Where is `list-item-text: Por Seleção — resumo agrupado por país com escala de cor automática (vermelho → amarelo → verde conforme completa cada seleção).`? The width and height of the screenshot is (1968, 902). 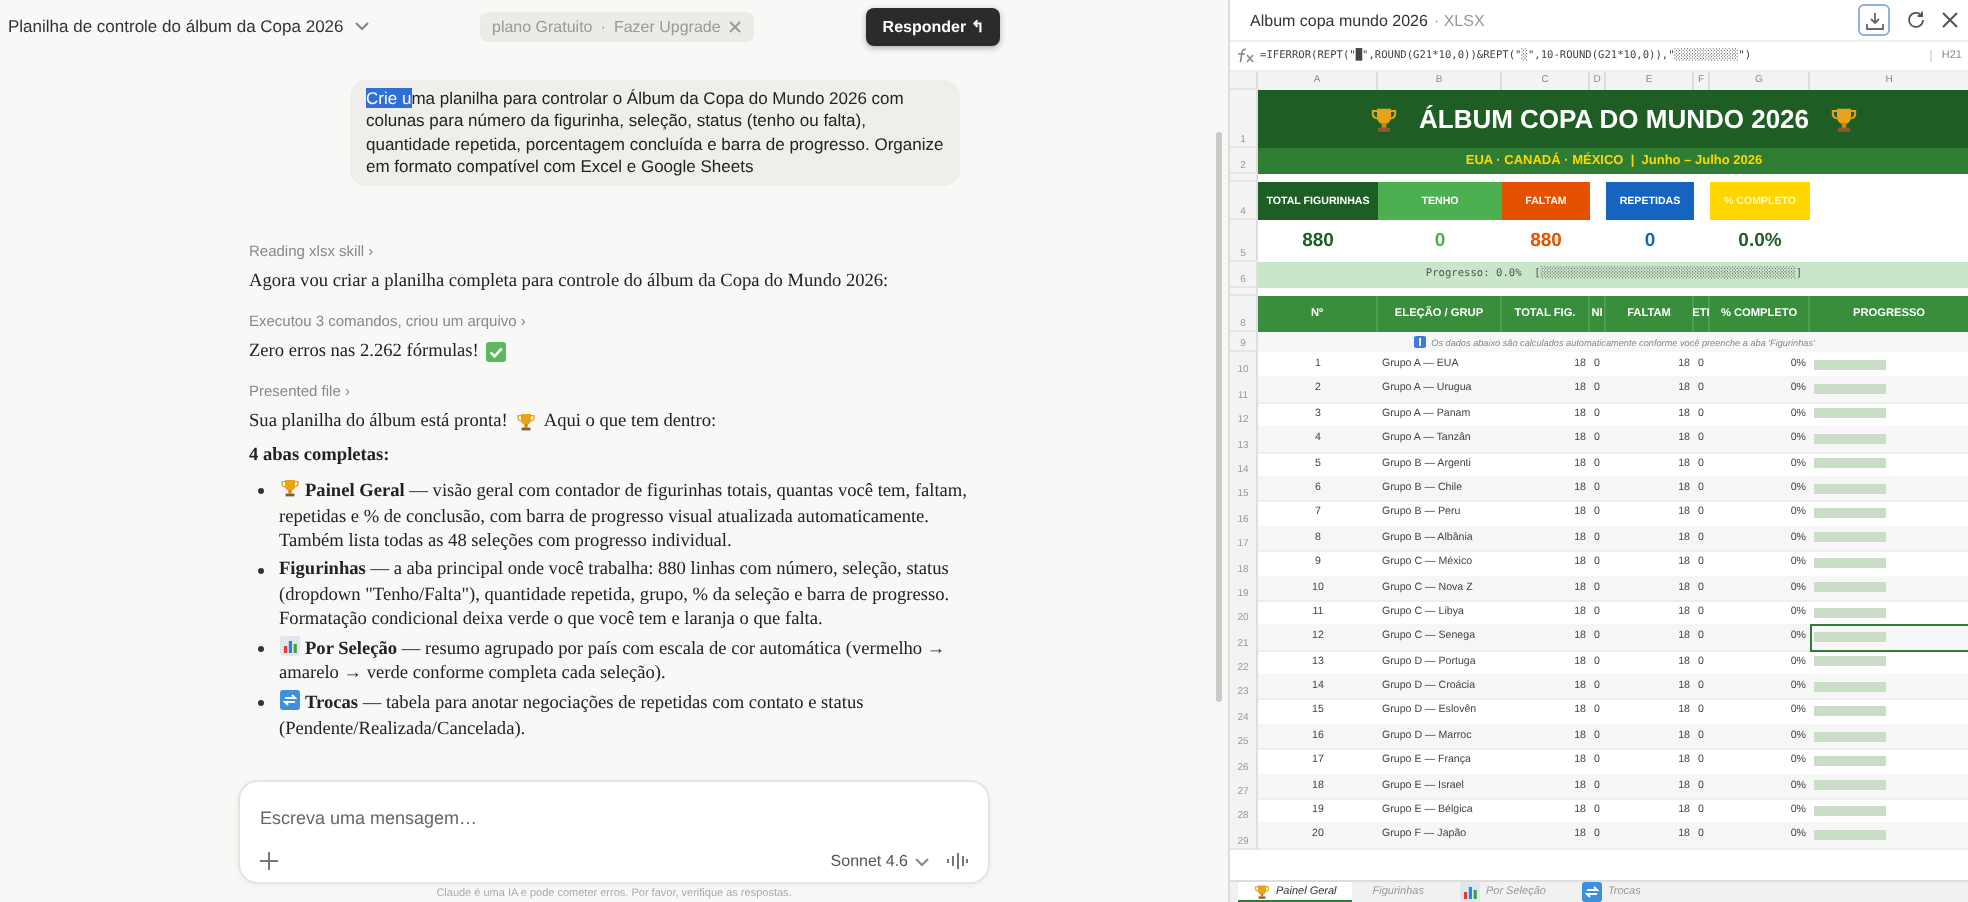 list-item-text: Por Seleção — resumo agrupado por país com escala de cor automática (vermelho → amarelo → verde conforme completa cada seleção). is located at coordinates (613, 661).